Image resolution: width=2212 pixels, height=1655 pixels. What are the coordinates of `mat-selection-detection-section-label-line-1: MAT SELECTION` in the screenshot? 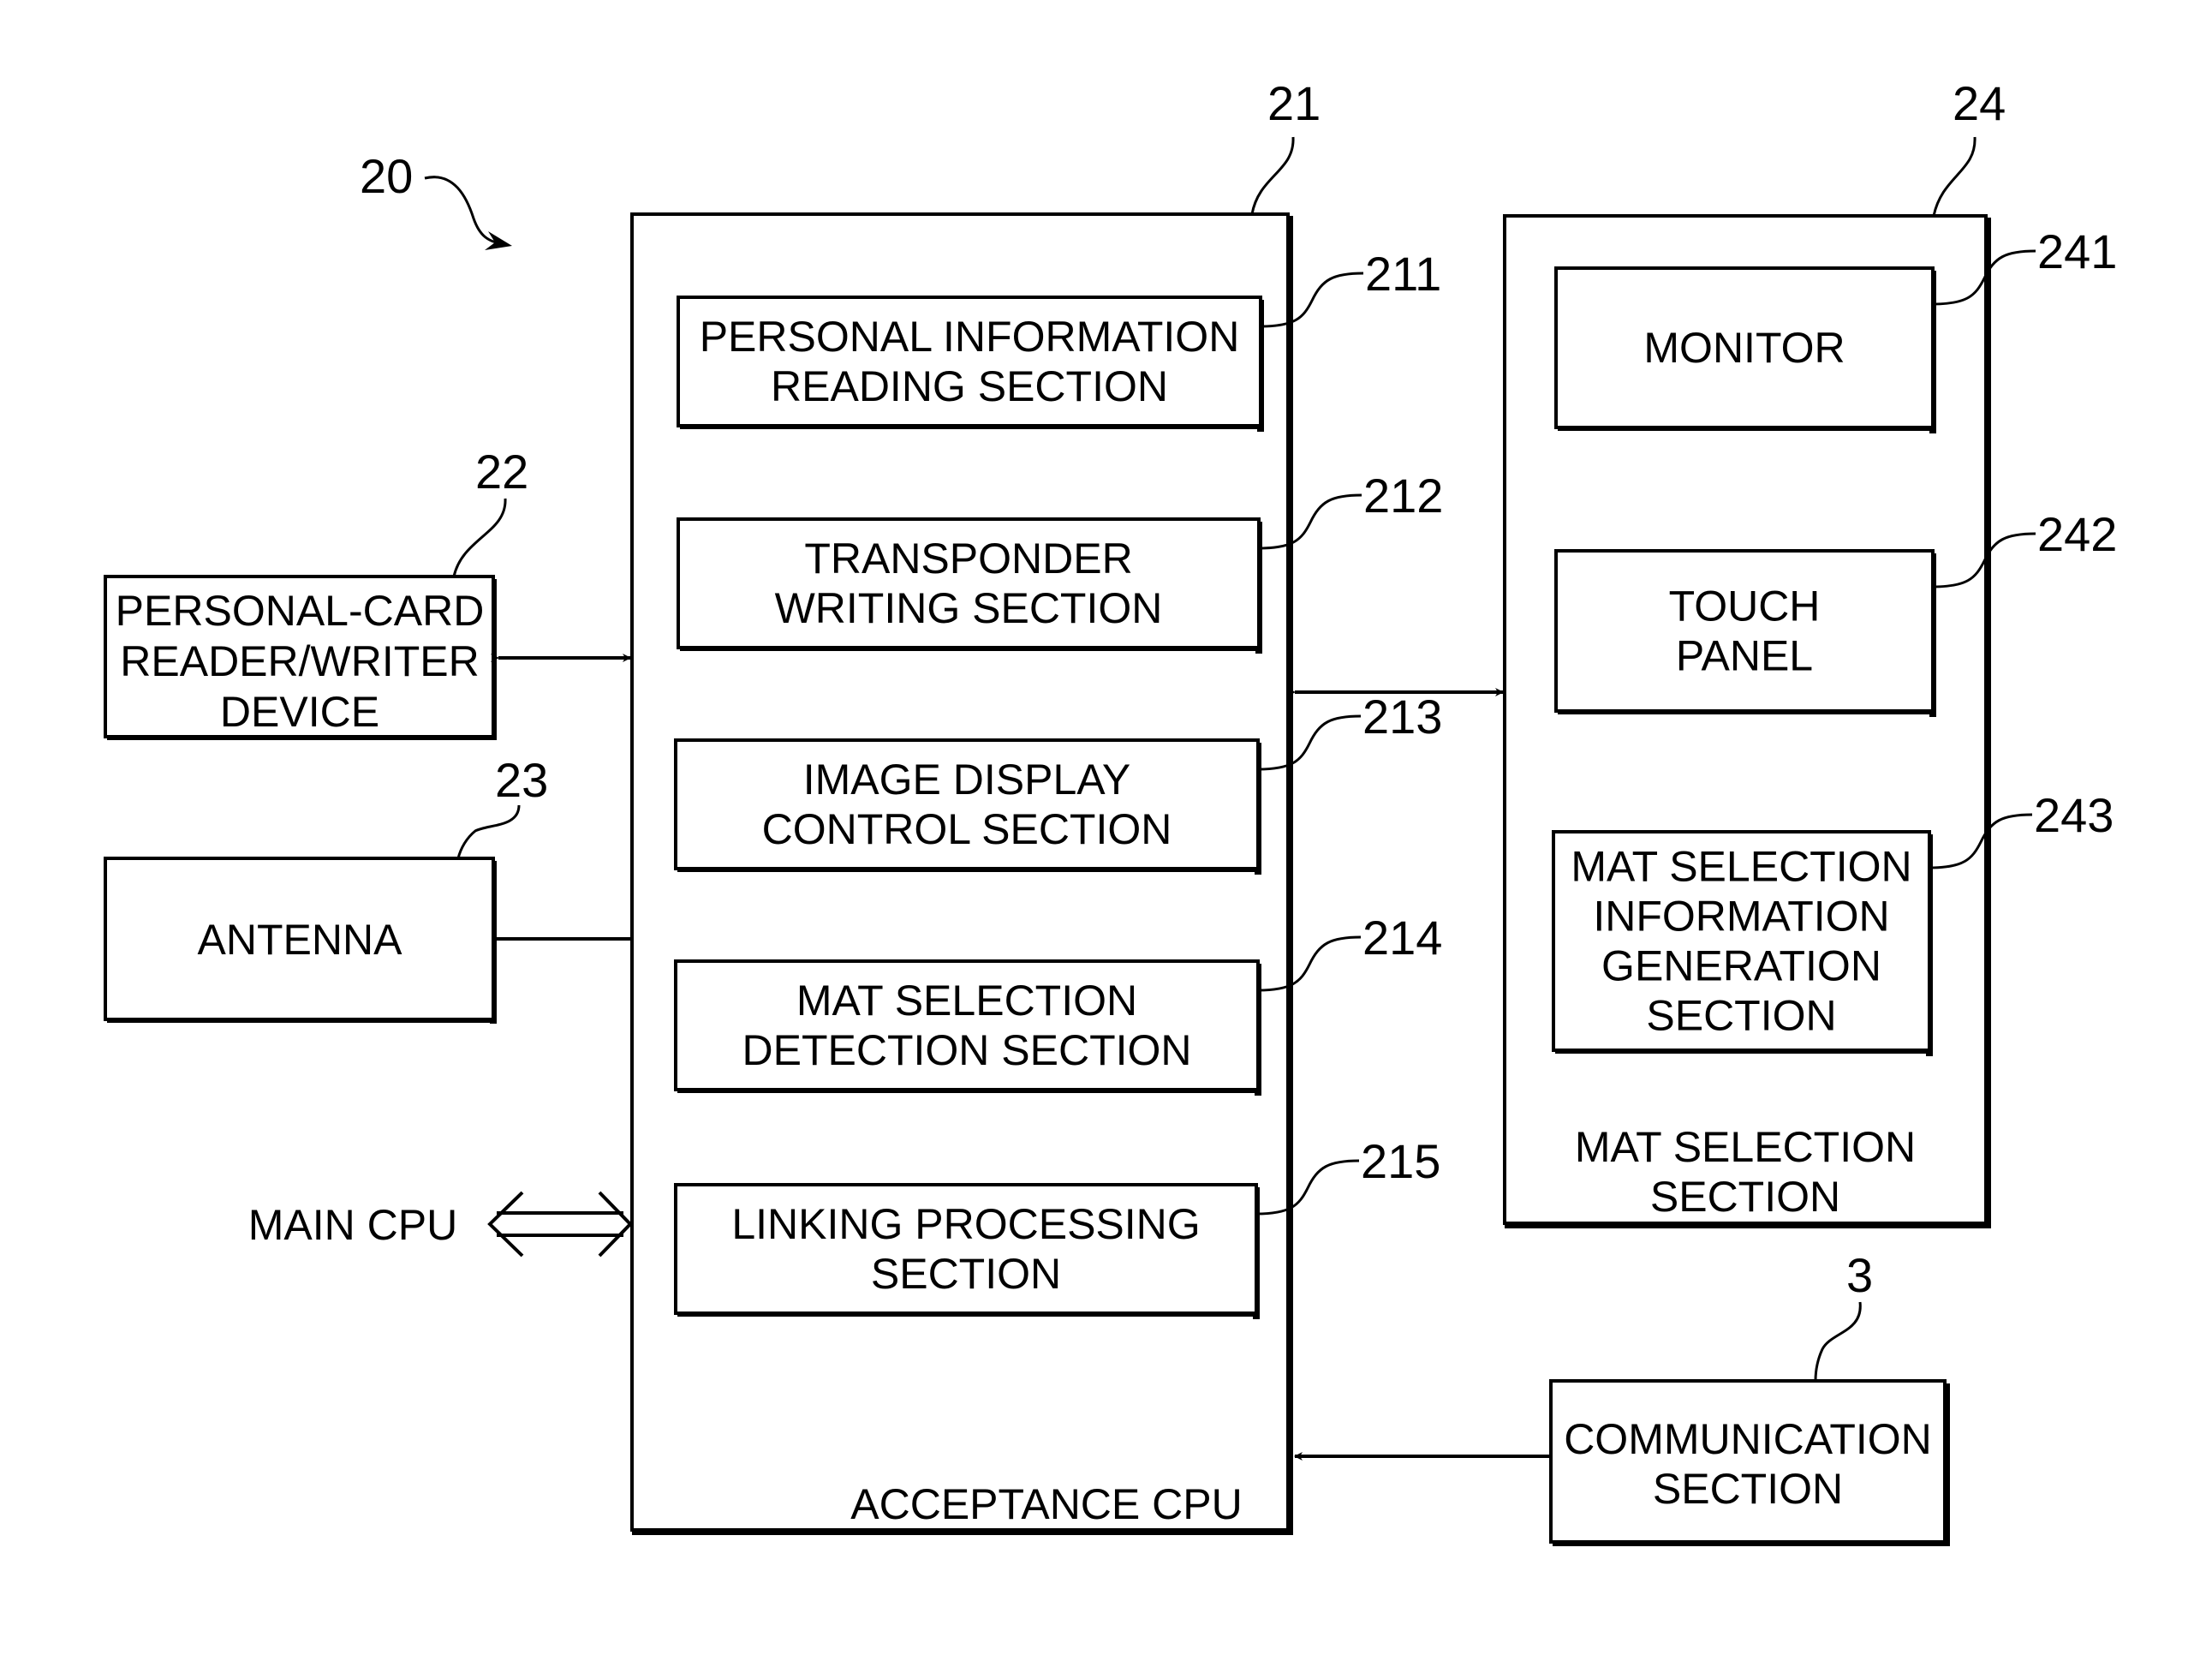 It's located at (966, 1001).